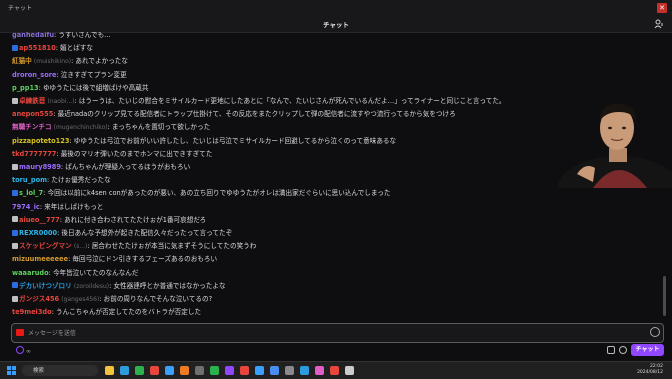  What do you see at coordinates (337, 333) in the screenshot?
I see `chat-input: メッセージを送信` at bounding box center [337, 333].